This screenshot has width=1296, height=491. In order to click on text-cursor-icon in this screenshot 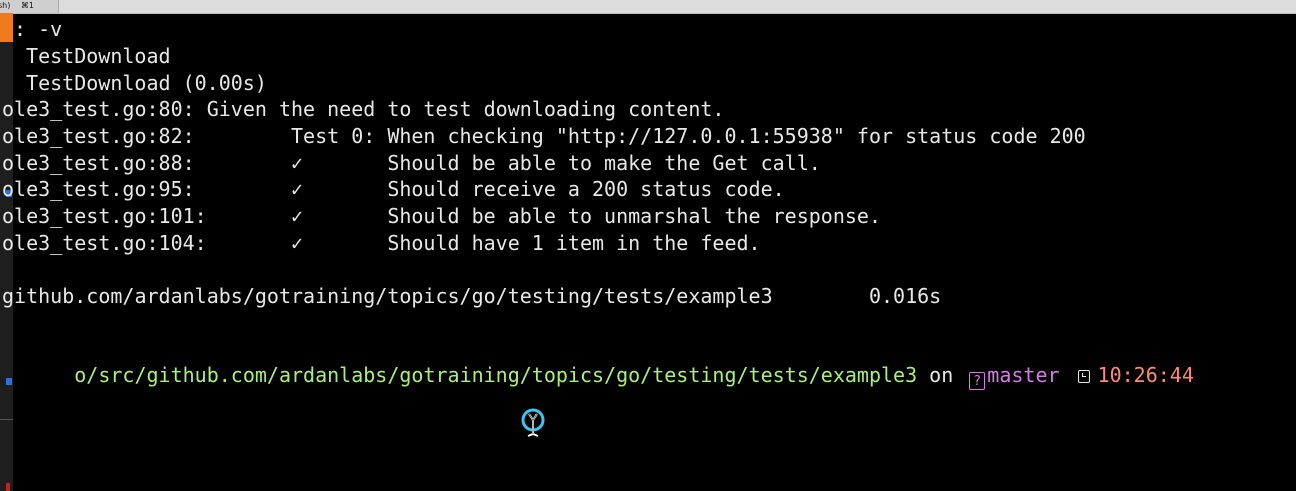, I will do `click(533, 422)`.